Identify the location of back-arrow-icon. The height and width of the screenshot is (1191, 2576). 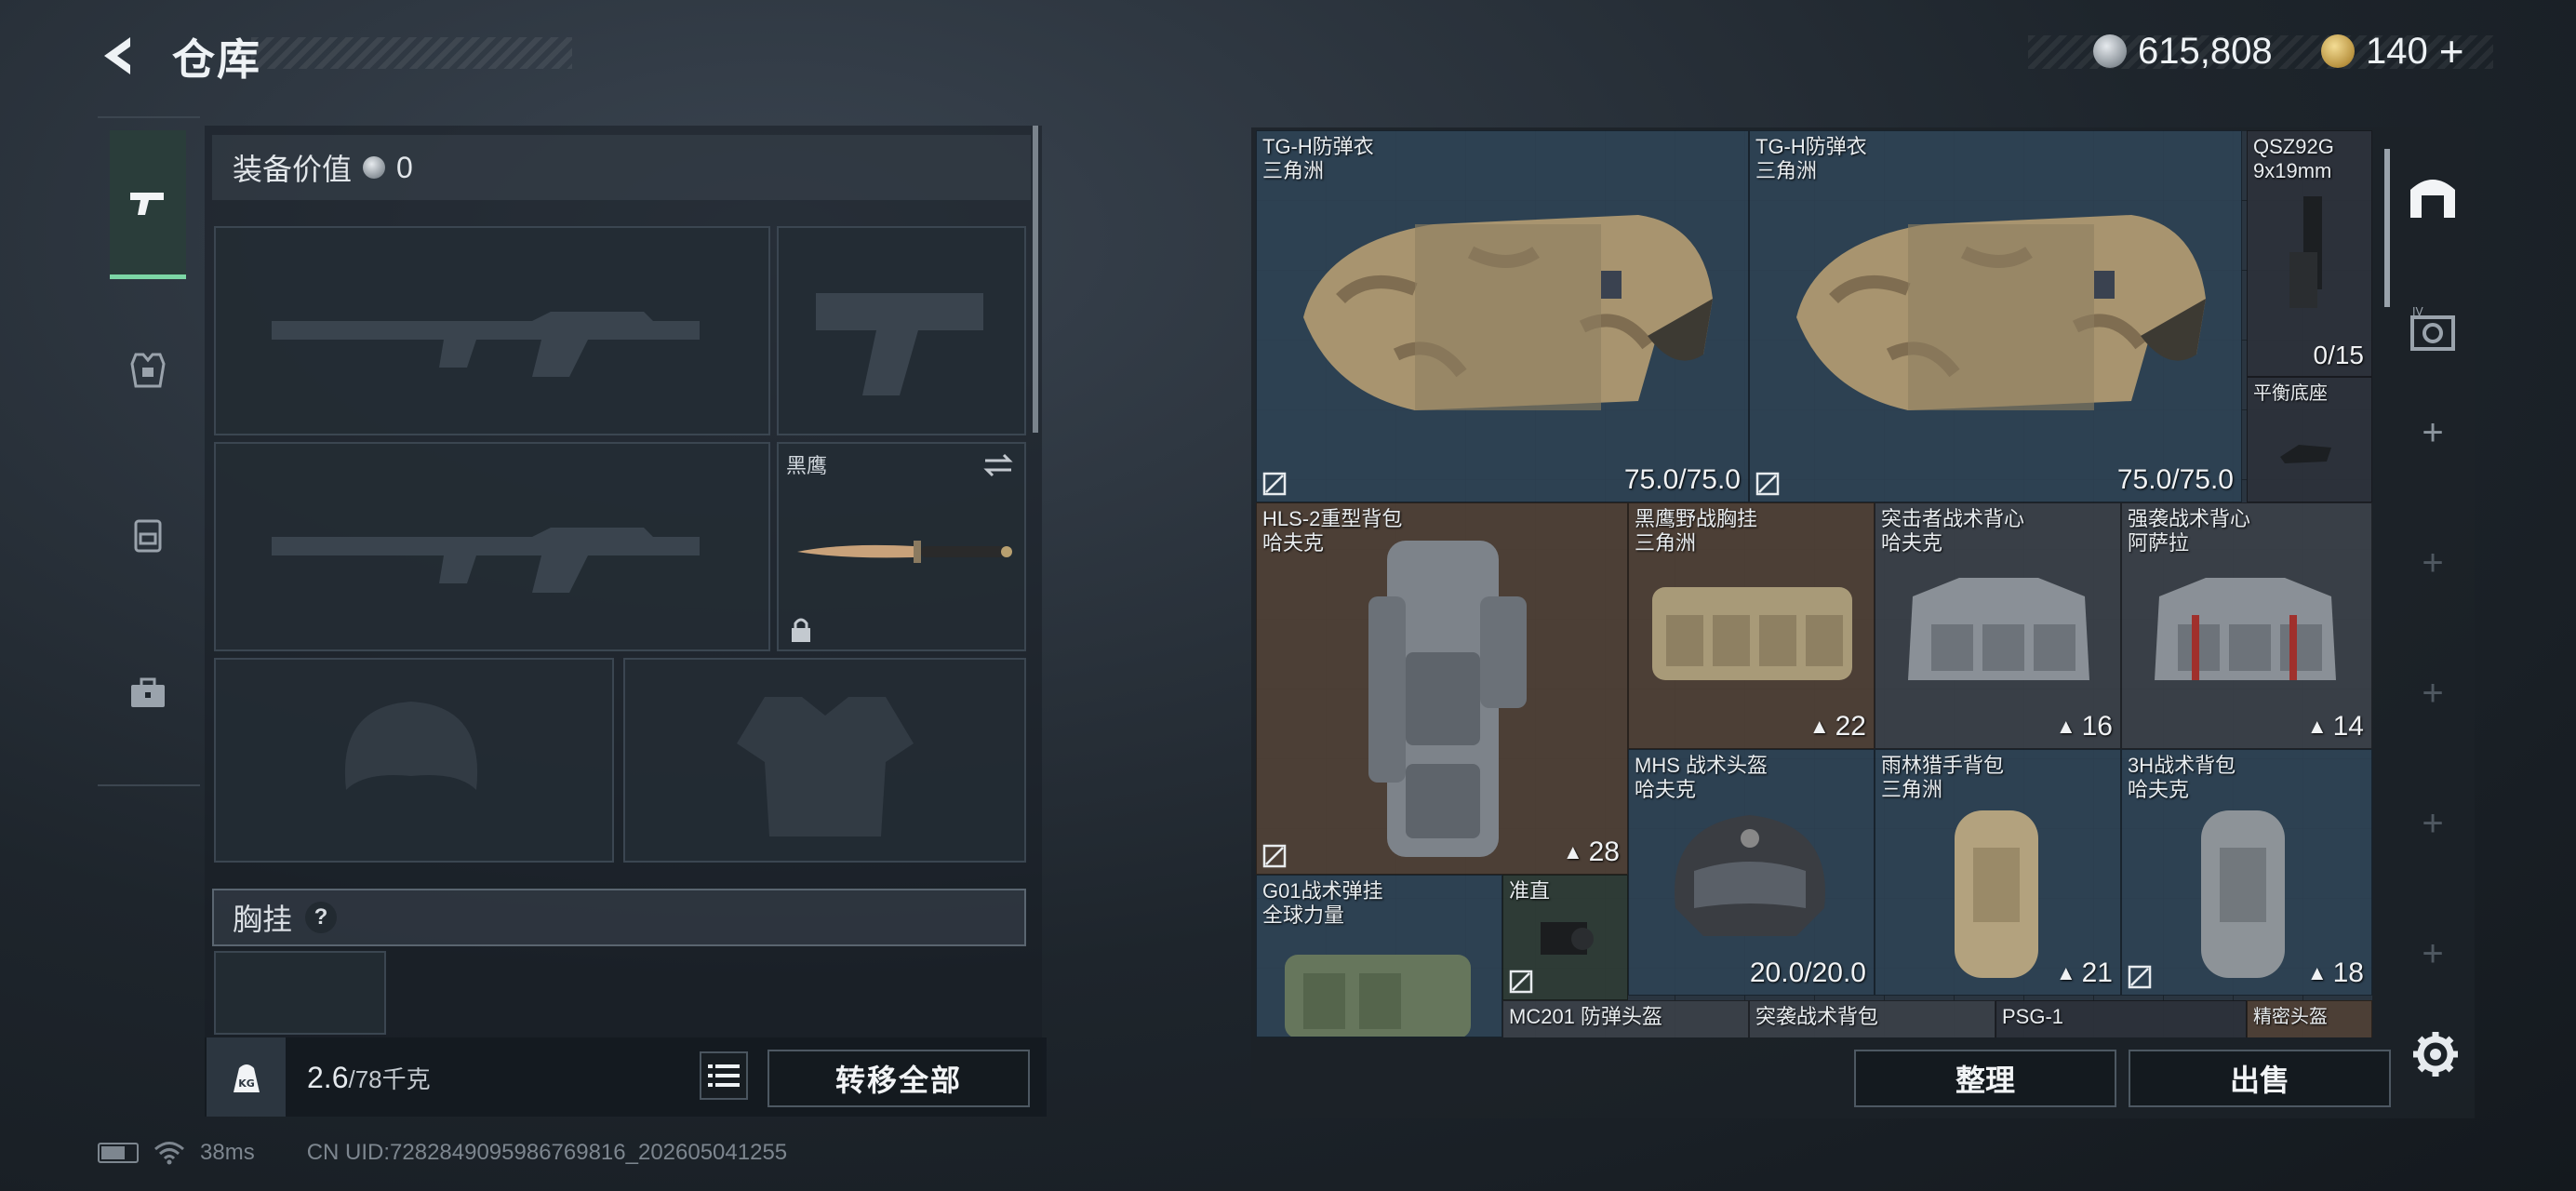
(117, 55).